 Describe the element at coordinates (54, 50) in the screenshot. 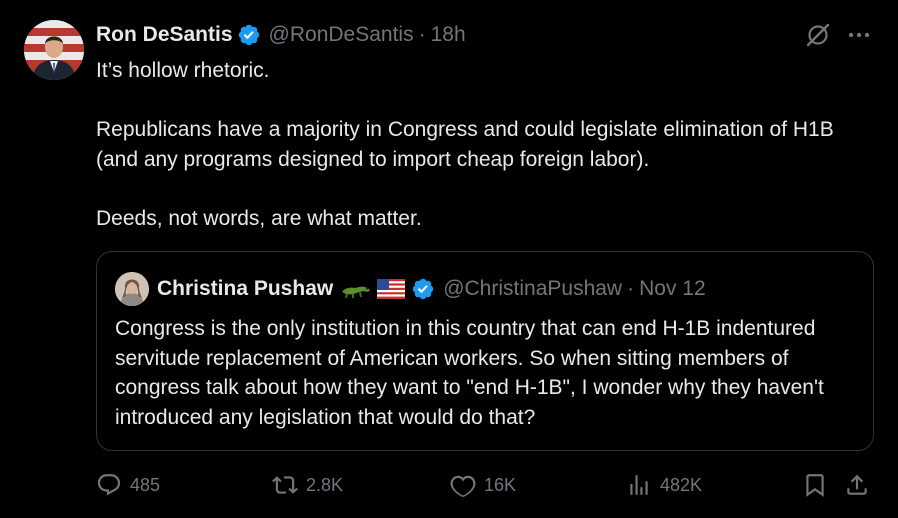

I see `avatar` at that location.